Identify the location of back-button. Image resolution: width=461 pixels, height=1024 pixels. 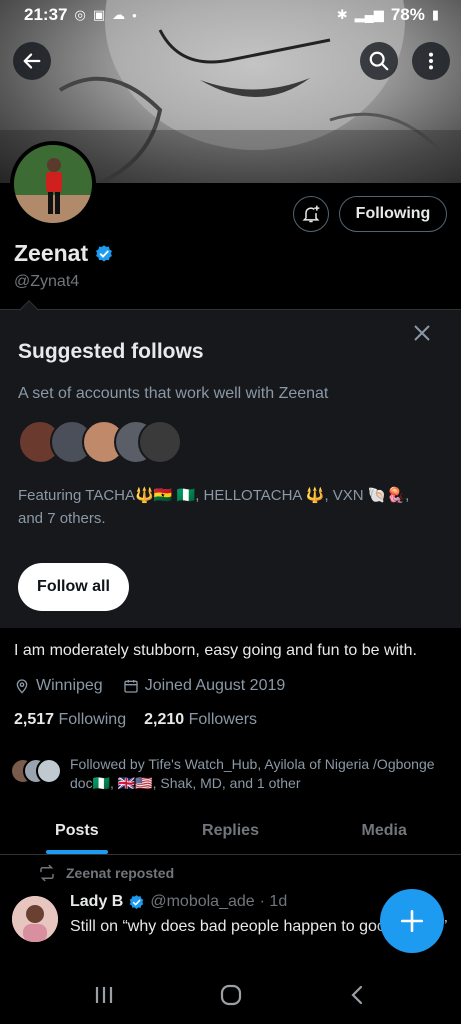
(32, 61).